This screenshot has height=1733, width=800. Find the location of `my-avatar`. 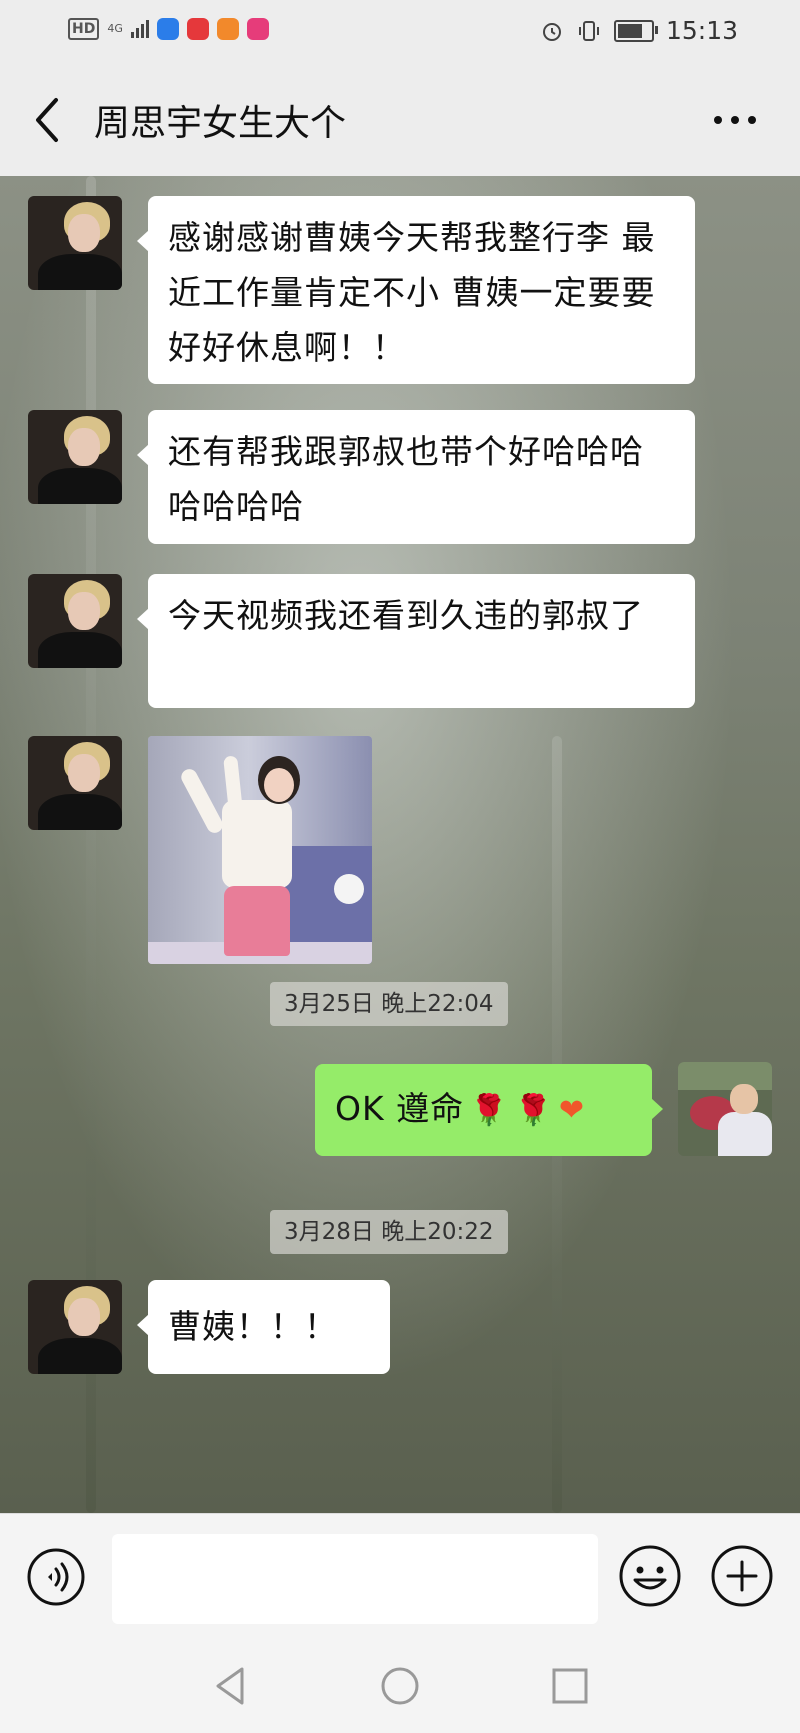

my-avatar is located at coordinates (725, 1109).